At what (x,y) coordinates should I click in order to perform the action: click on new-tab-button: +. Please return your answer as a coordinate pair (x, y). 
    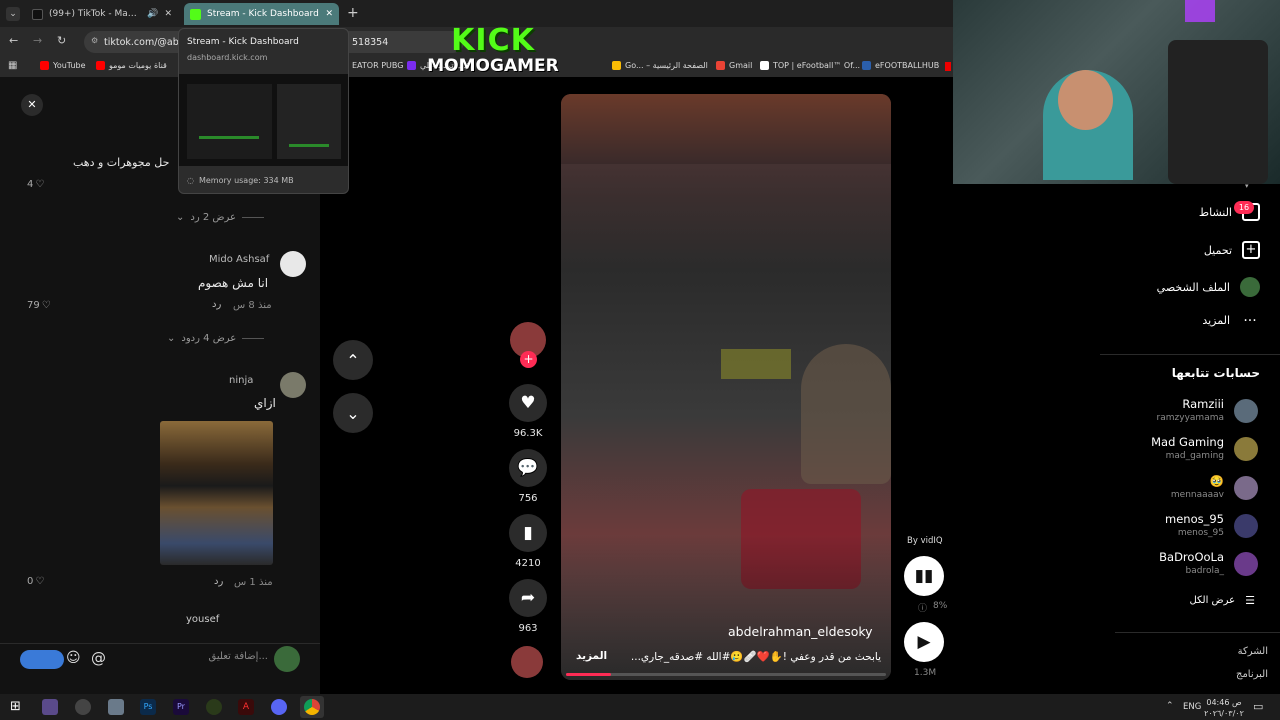
    Looking at the image, I should click on (353, 13).